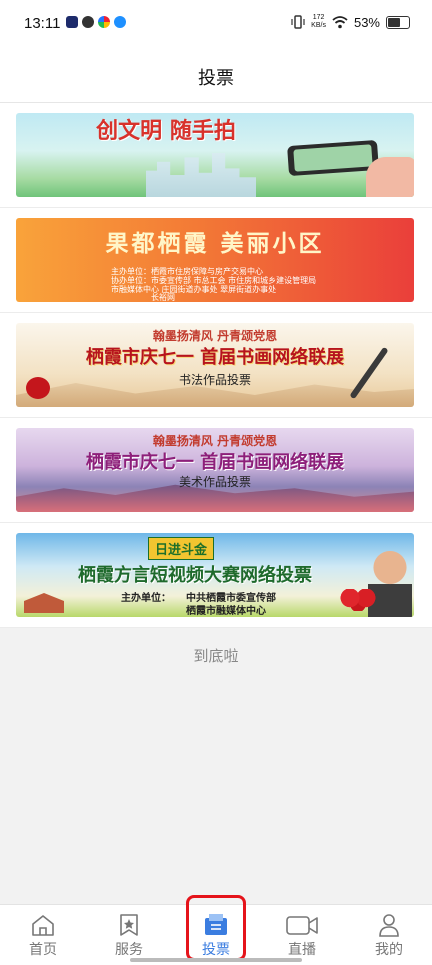 The image size is (432, 965). Describe the element at coordinates (216, 26) in the screenshot. I see `status-bar: 13:11 172 KB/s 53%` at that location.